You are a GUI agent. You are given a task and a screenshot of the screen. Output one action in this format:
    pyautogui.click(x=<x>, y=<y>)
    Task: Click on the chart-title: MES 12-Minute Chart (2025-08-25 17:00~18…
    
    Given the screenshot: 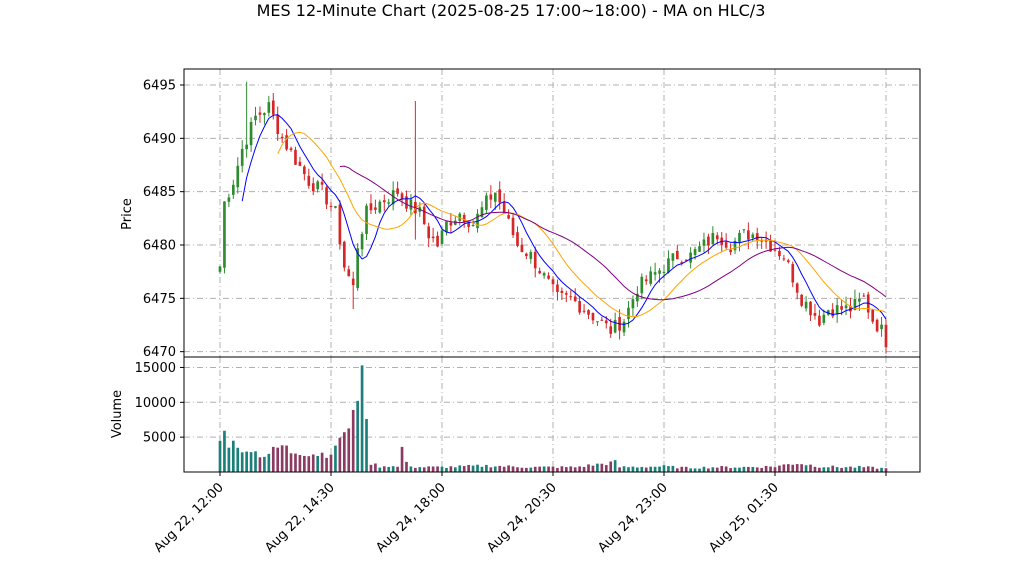 What is the action you would take?
    pyautogui.click(x=511, y=10)
    